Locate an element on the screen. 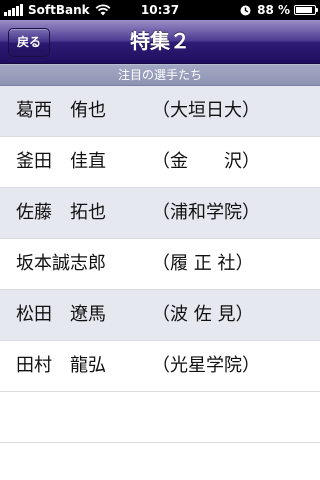  player-school: （波 佐 見） is located at coordinates (203, 314).